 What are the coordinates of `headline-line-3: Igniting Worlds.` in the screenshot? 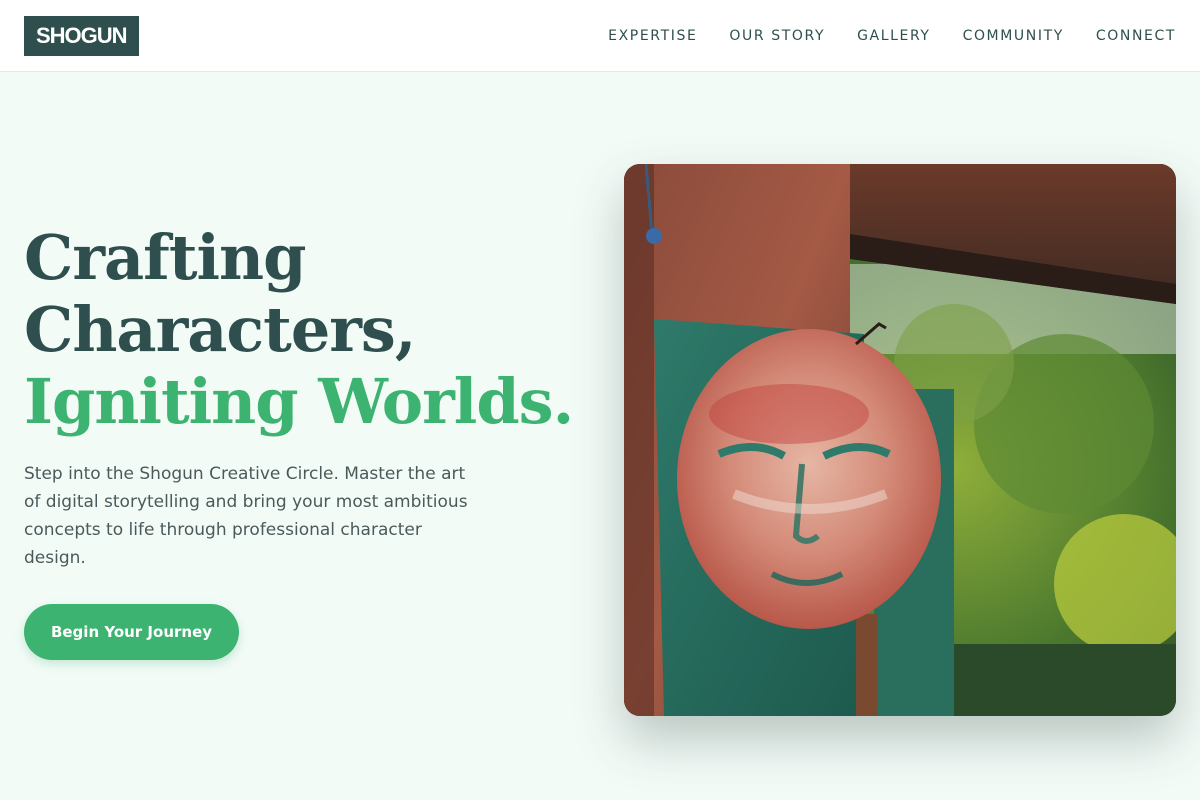 It's located at (299, 401).